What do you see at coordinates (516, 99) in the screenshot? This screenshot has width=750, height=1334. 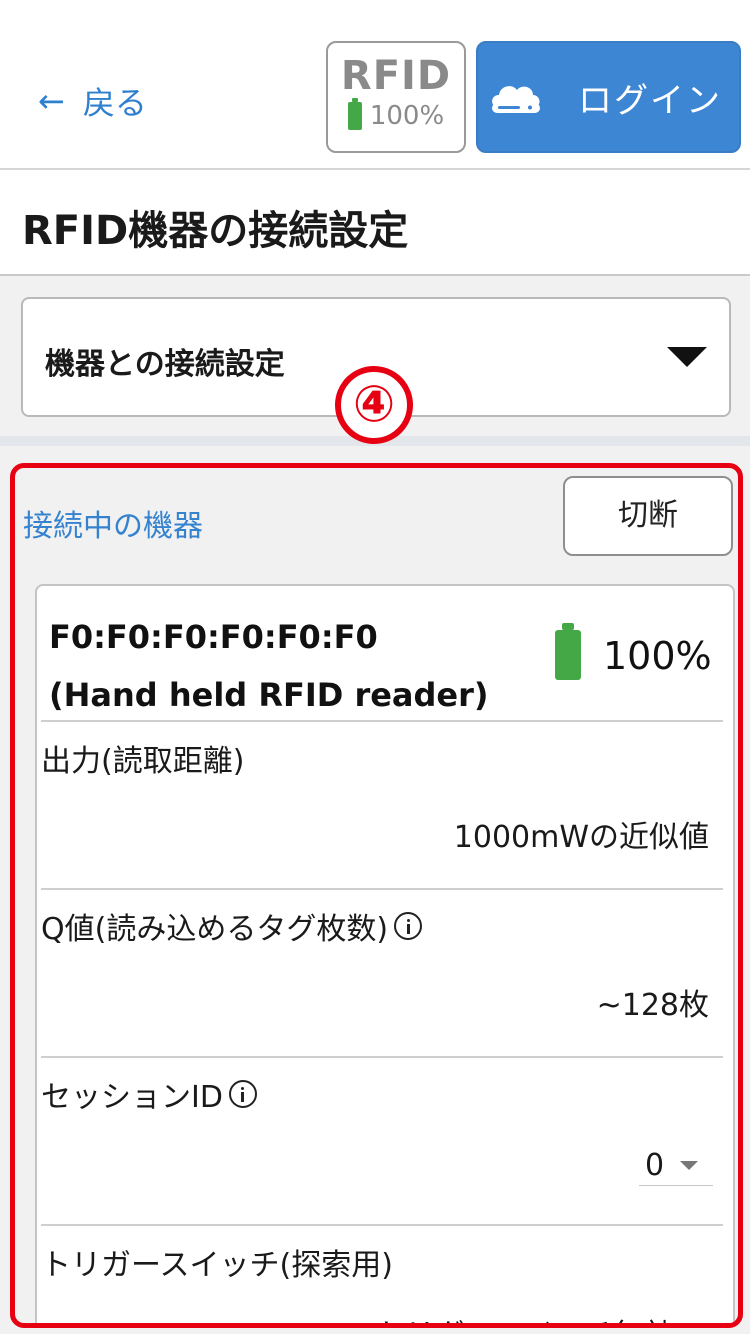 I see `cloud-icon` at bounding box center [516, 99].